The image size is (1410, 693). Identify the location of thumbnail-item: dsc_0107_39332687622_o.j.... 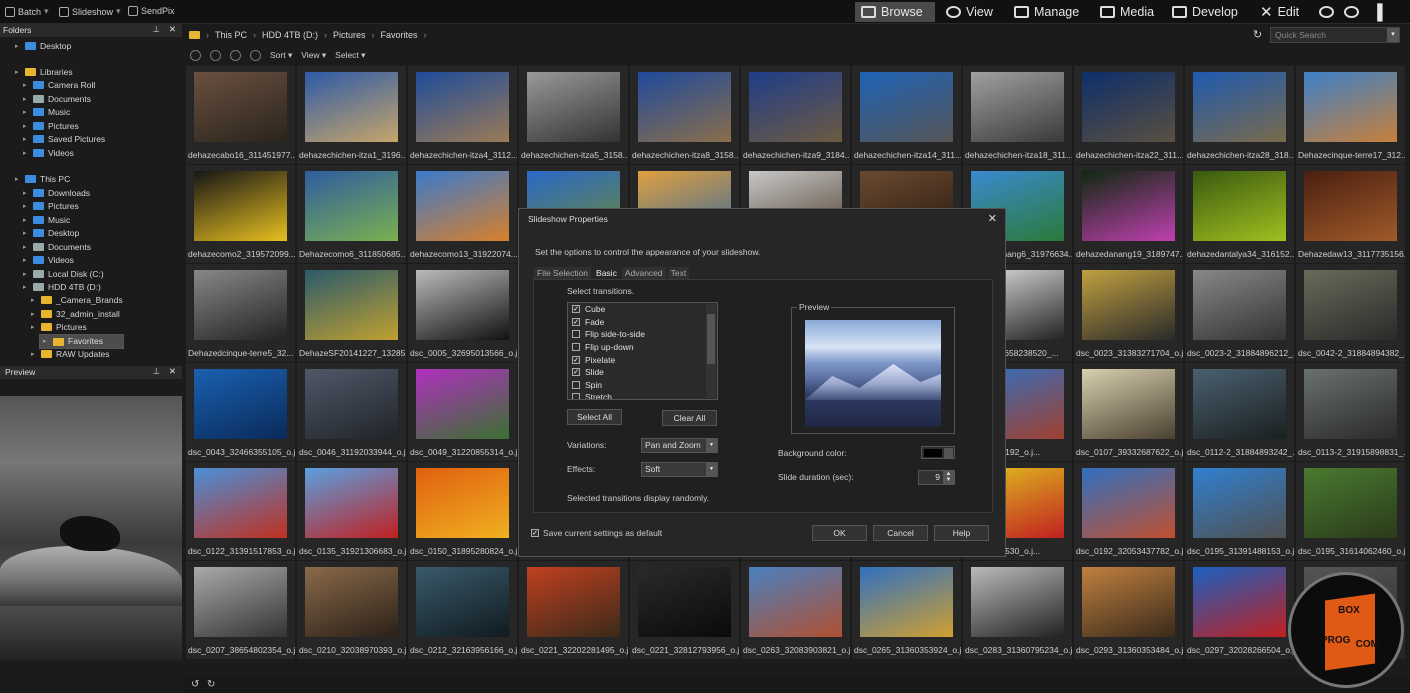
(1128, 412).